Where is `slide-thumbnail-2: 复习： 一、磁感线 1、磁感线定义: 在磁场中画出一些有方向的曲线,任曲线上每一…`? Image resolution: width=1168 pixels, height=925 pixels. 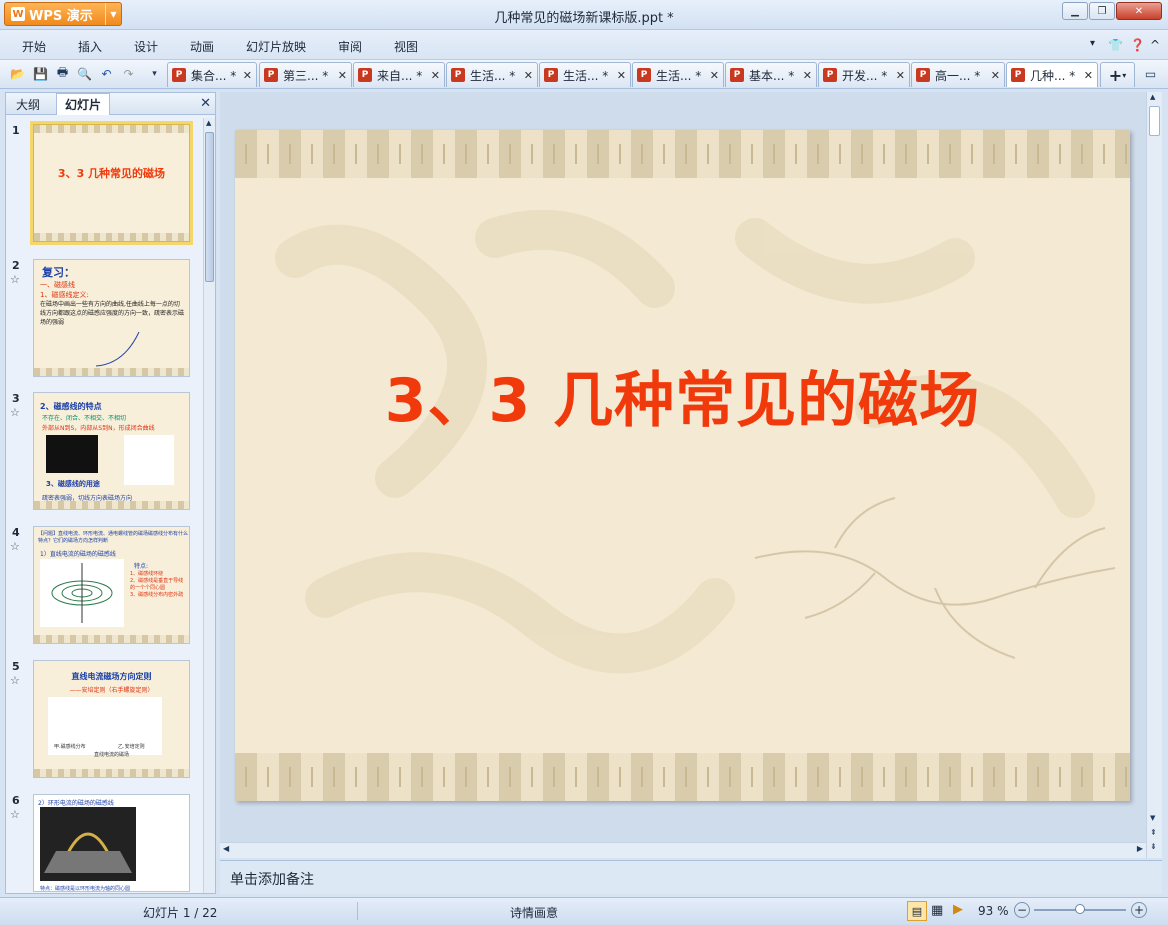
slide-thumbnail-2: 复习： 一、磁感线 1、磁感线定义: 在磁场中画出一些有方向的曲线,任曲线上每一… is located at coordinates (111, 318).